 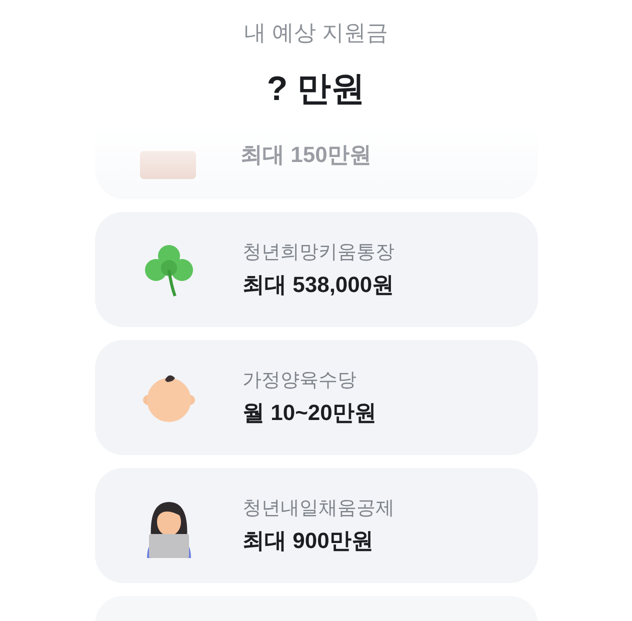 I want to click on benefit-amount: 최대 150만원, so click(x=306, y=155).